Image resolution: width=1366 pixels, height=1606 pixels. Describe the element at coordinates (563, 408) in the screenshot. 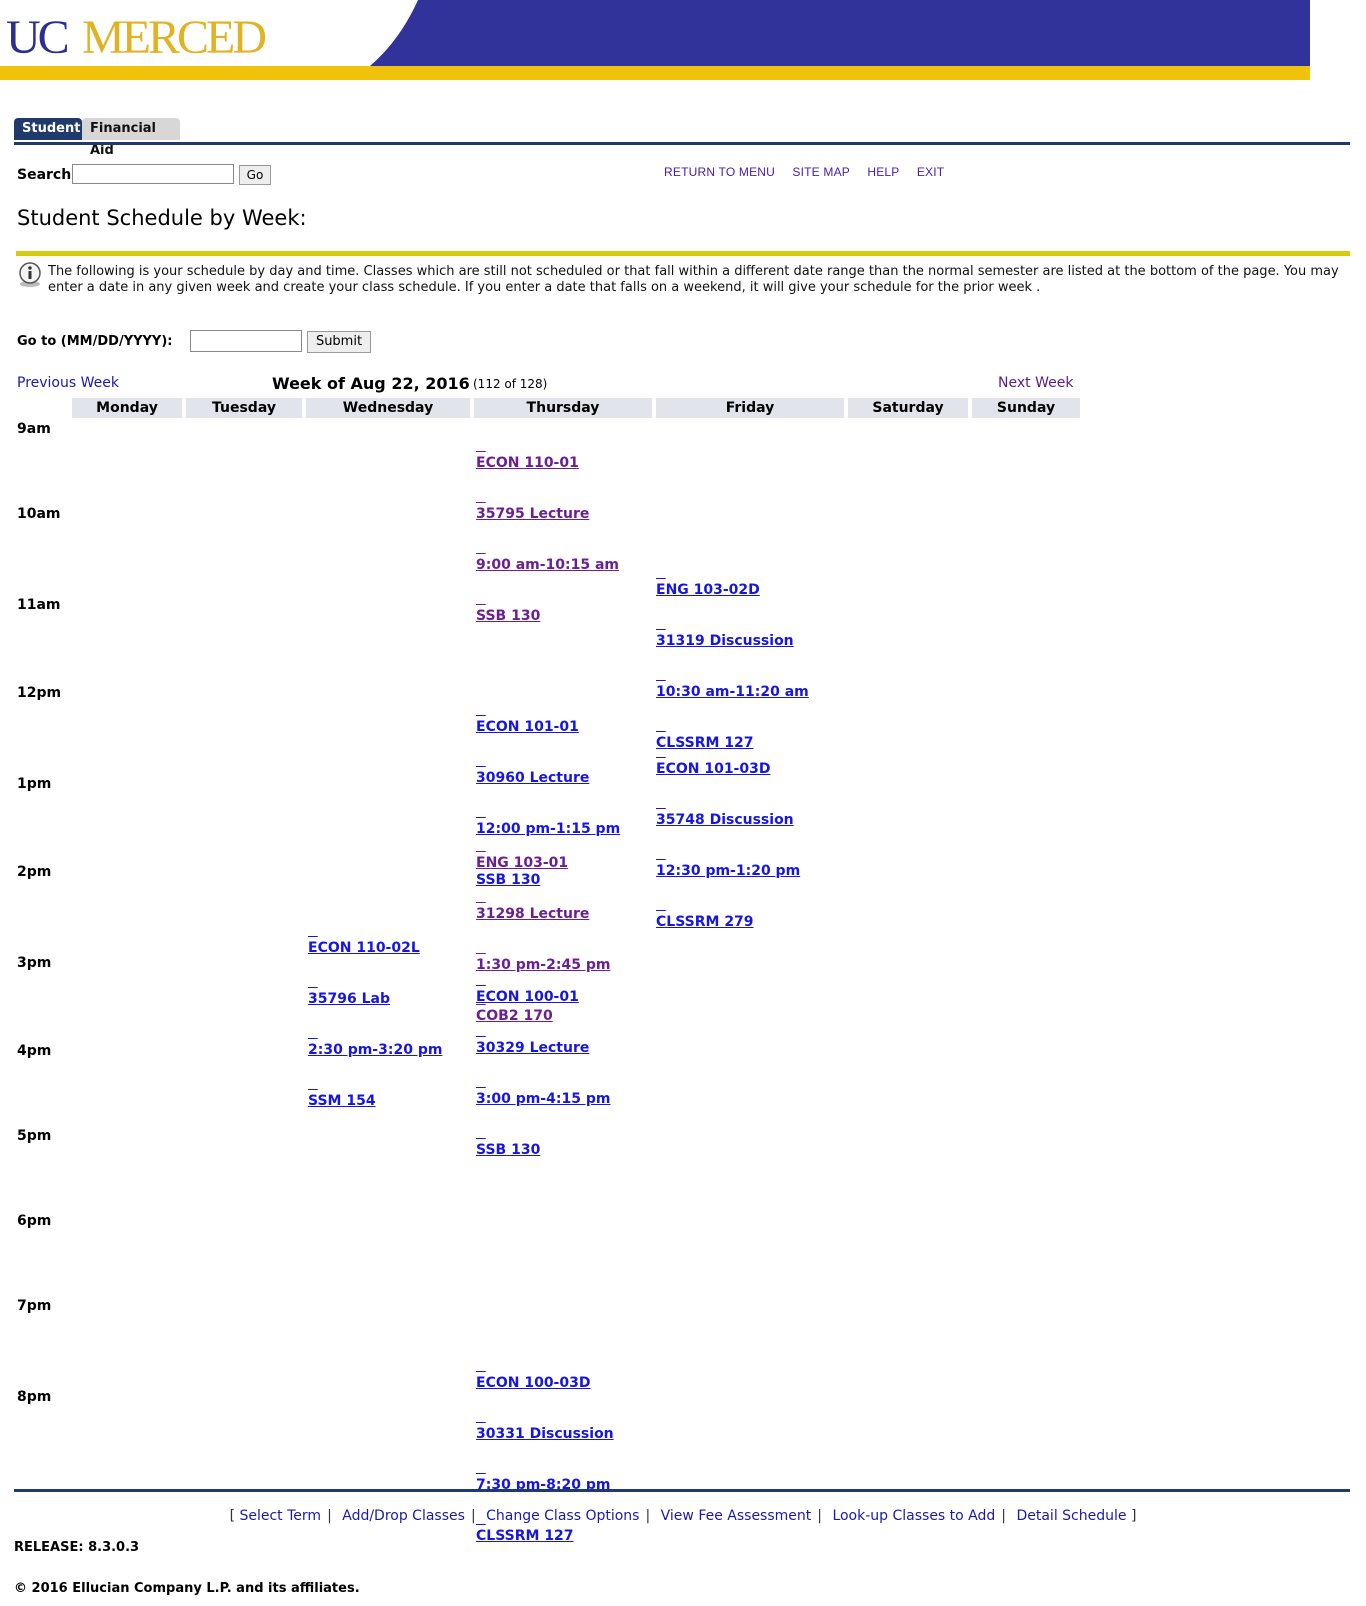

I see `day-header-thursday: Thursday` at that location.